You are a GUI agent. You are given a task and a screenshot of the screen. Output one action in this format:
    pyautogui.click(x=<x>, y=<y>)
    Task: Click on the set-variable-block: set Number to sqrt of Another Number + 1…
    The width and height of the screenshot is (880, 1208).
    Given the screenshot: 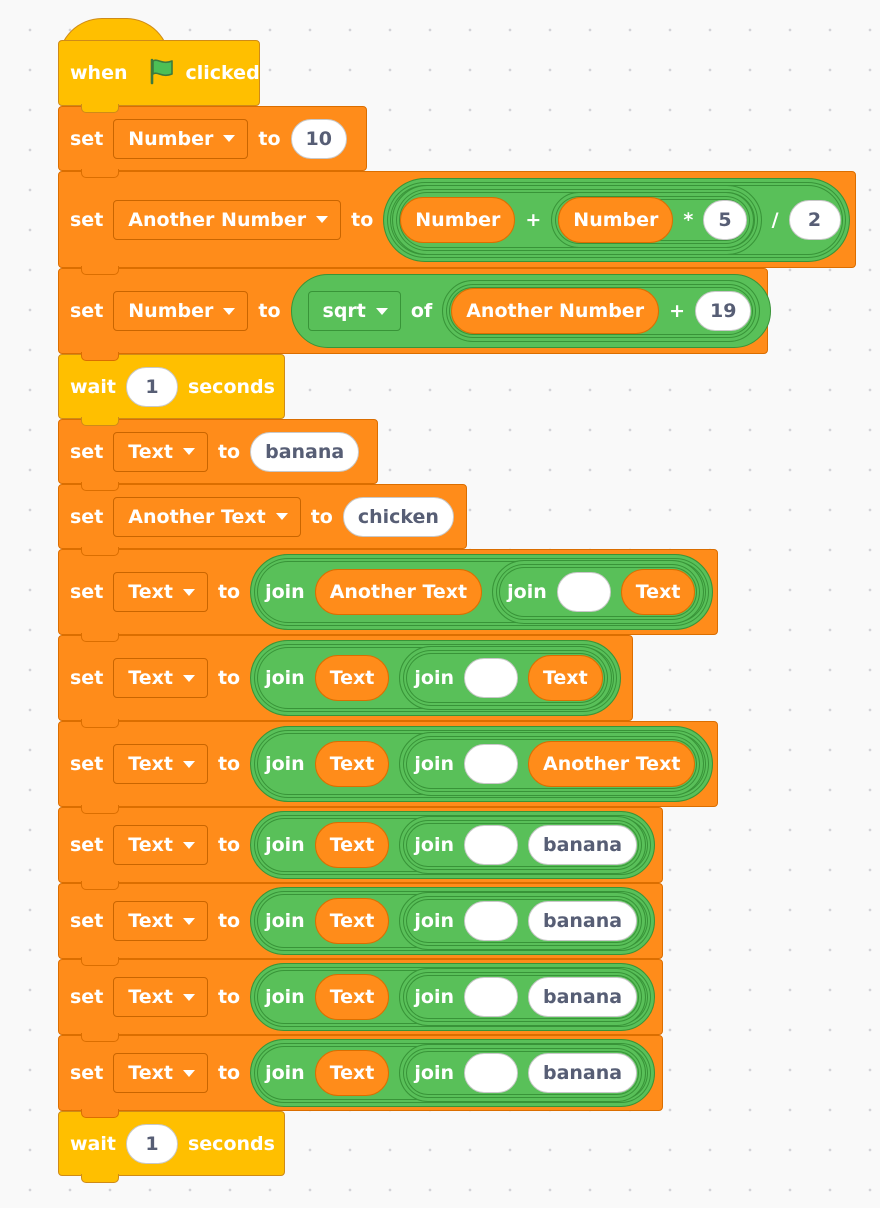 What is the action you would take?
    pyautogui.click(x=415, y=314)
    